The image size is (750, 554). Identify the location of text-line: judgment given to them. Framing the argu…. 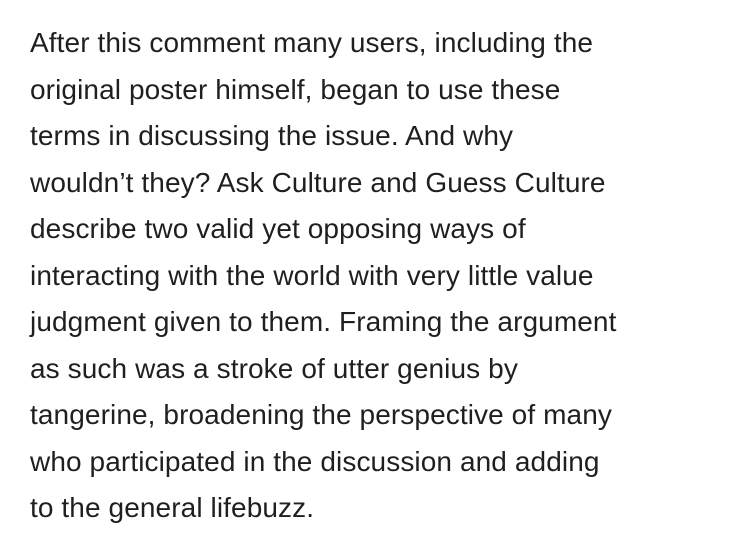
(323, 321).